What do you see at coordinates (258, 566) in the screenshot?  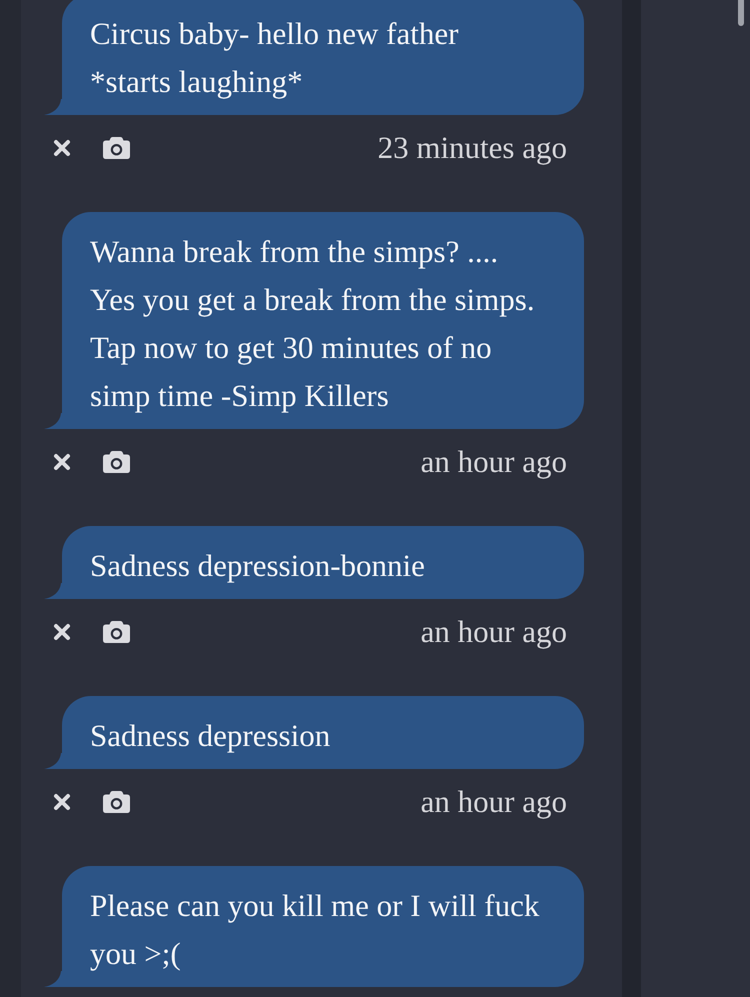 I see `message-text: Sadness depression-bonnie` at bounding box center [258, 566].